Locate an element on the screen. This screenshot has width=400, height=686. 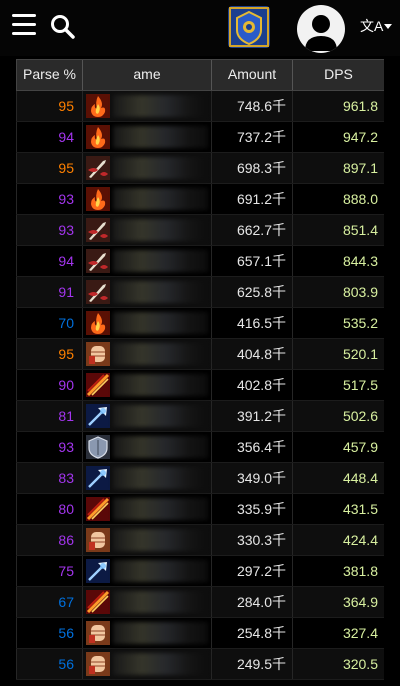
parse-percent: 75 is located at coordinates (49, 571).